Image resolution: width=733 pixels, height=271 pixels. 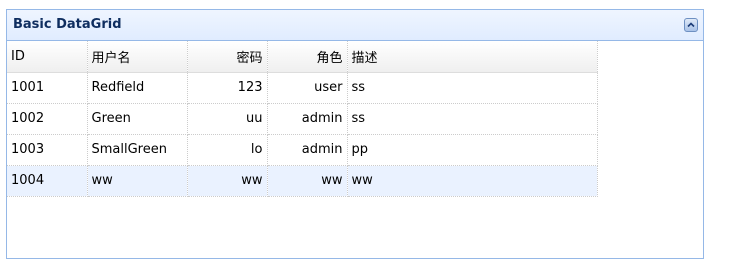 I want to click on cell-username: ww, so click(x=137, y=181).